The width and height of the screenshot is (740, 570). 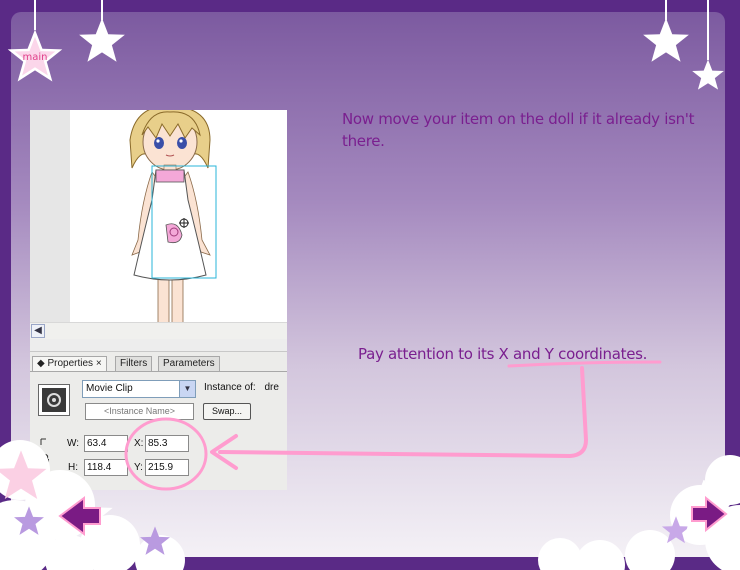 I want to click on x-label: X:, so click(x=139, y=443).